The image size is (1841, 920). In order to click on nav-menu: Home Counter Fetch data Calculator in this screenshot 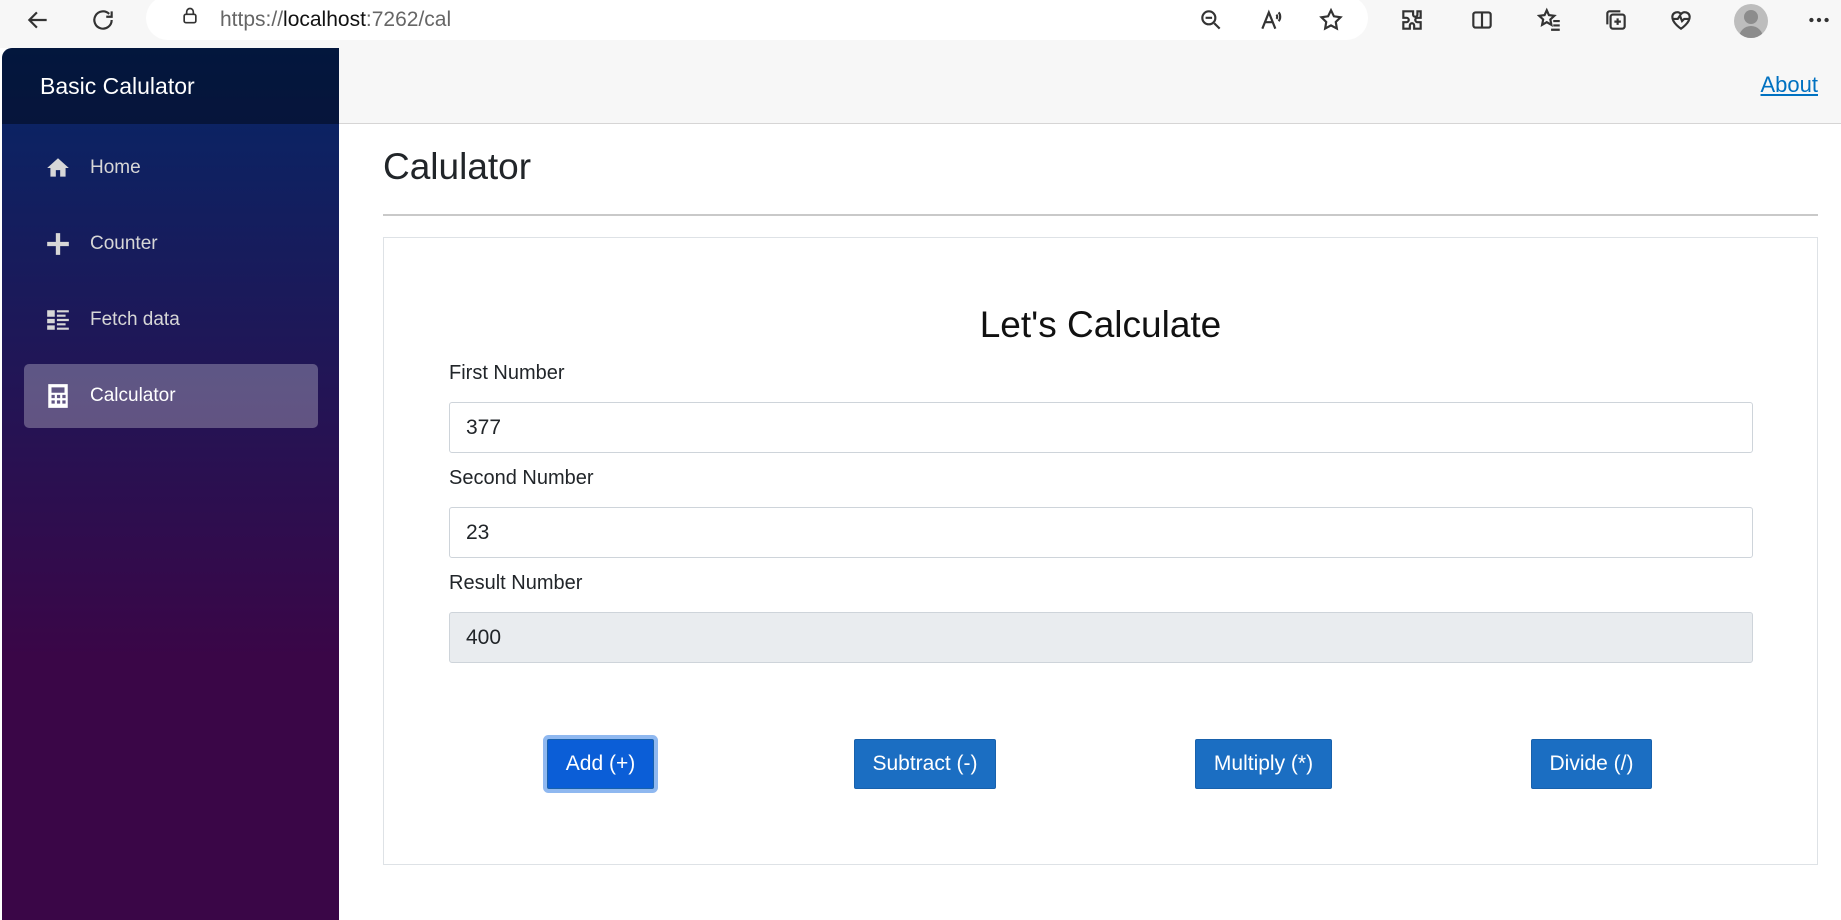, I will do `click(170, 276)`.